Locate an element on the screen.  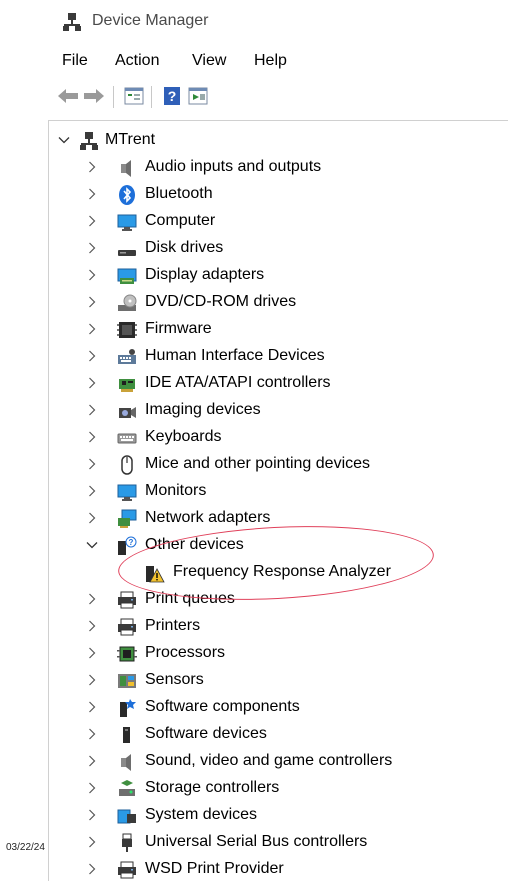
title-bar: Device Manager is located at coordinates (254, 22).